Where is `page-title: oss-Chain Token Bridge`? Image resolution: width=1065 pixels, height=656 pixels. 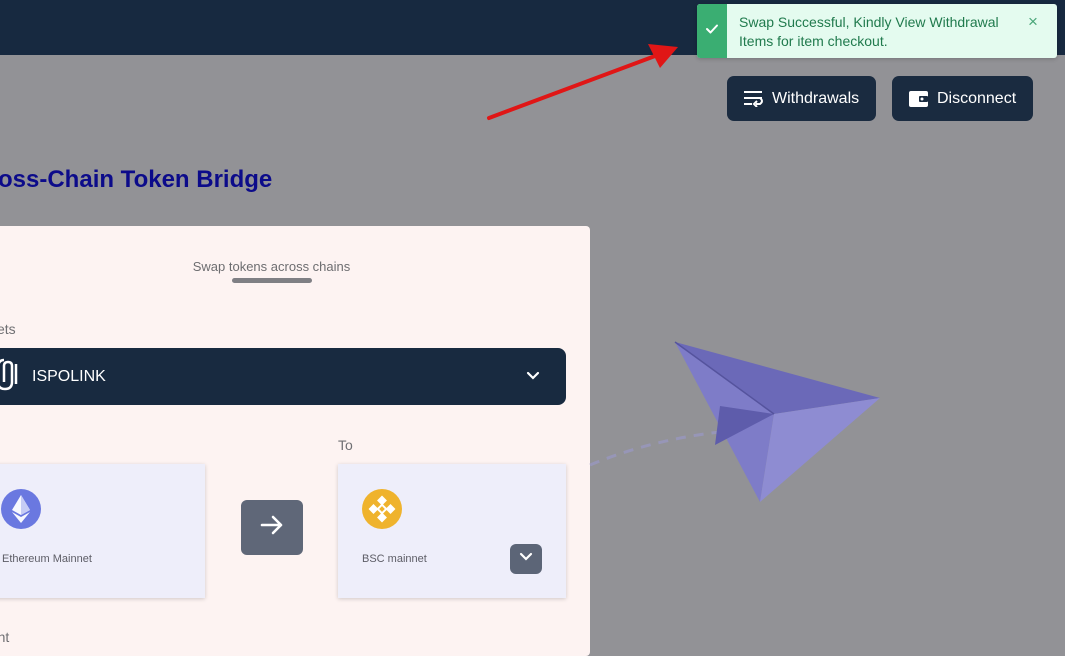 page-title: oss-Chain Token Bridge is located at coordinates (136, 179).